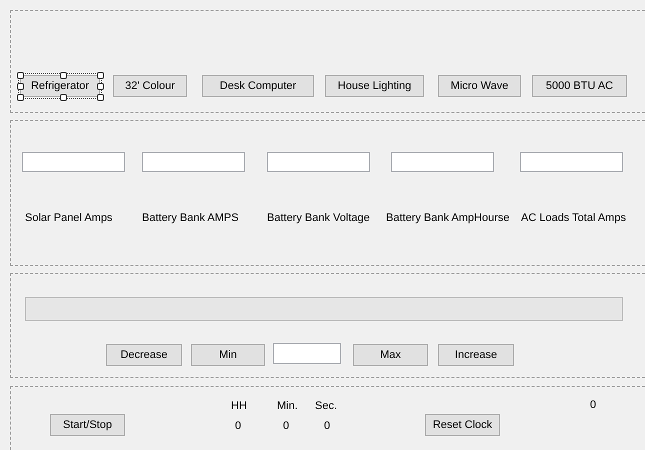 Image resolution: width=645 pixels, height=450 pixels. What do you see at coordinates (476, 355) in the screenshot?
I see `control-button: Increase` at bounding box center [476, 355].